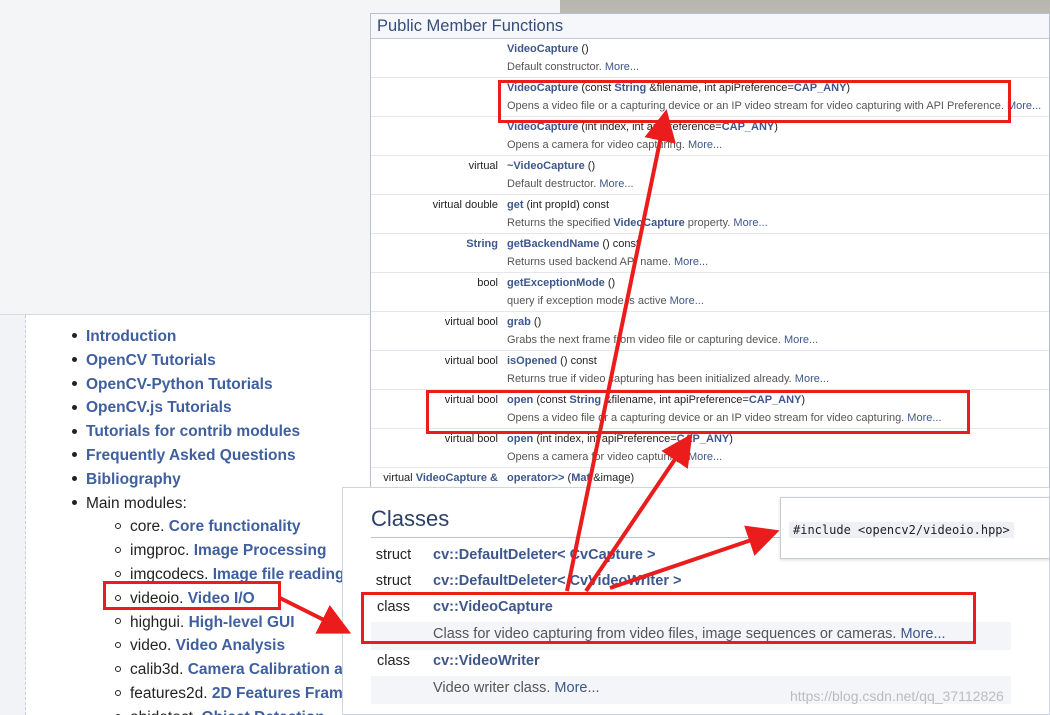  I want to click on arrow-to-videoio-class, so click(315, 615).